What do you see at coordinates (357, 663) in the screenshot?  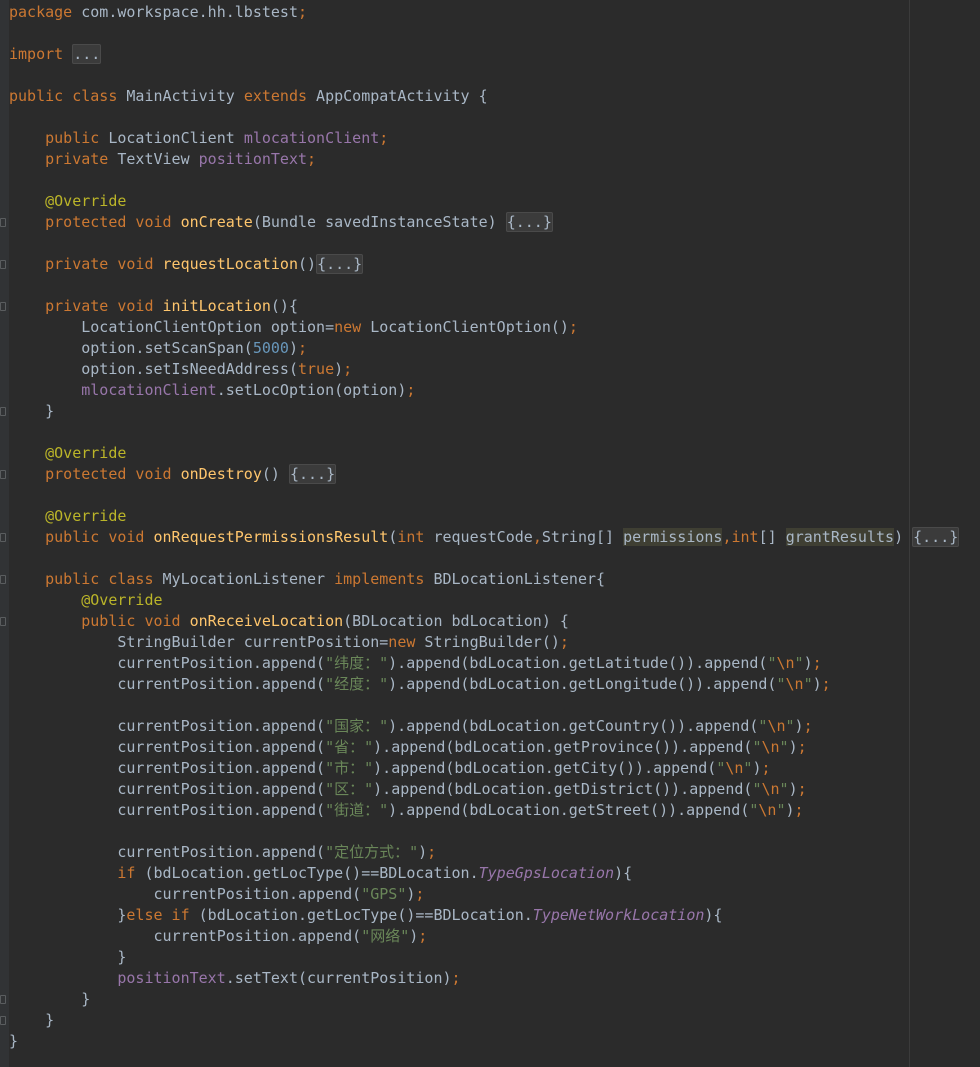 I see `code-token: "纬度："` at bounding box center [357, 663].